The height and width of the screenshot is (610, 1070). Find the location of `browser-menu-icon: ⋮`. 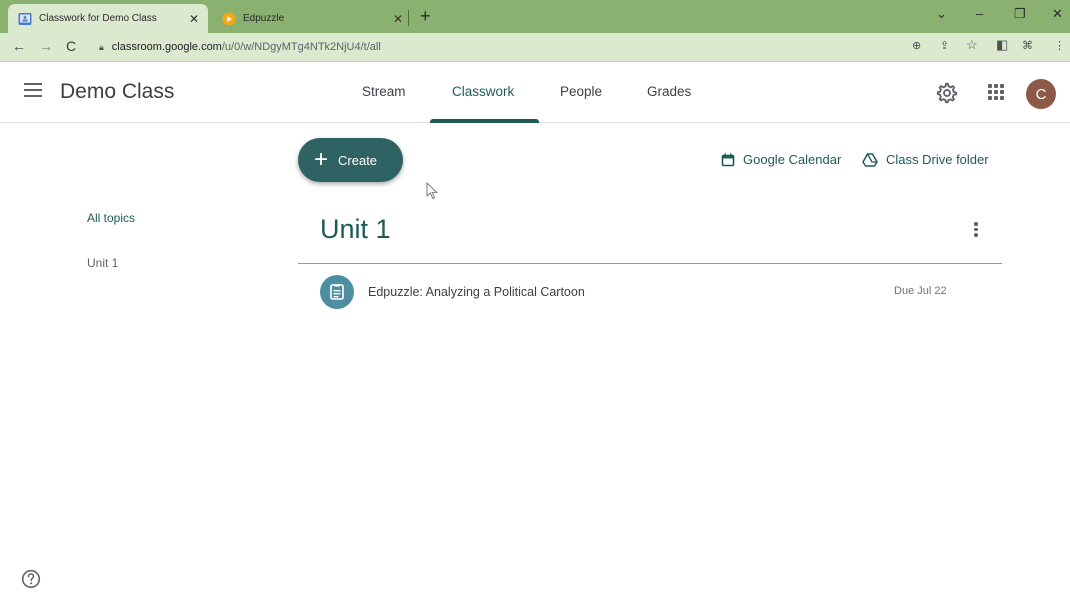

browser-menu-icon: ⋮ is located at coordinates (1059, 45).